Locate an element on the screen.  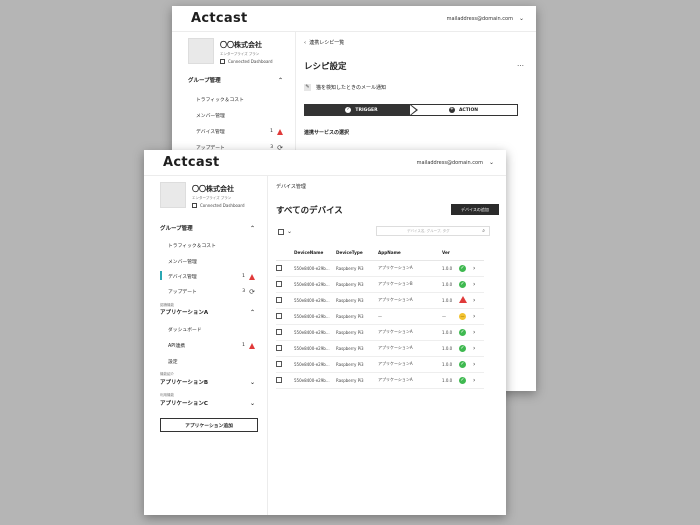
col-device-name: DeviceName is located at coordinates (315, 253).